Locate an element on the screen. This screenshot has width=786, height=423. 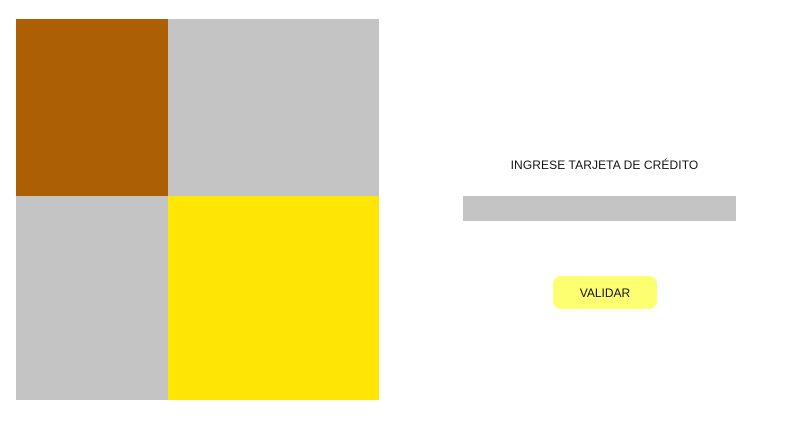
color-tile-bottom-right is located at coordinates (273, 298).